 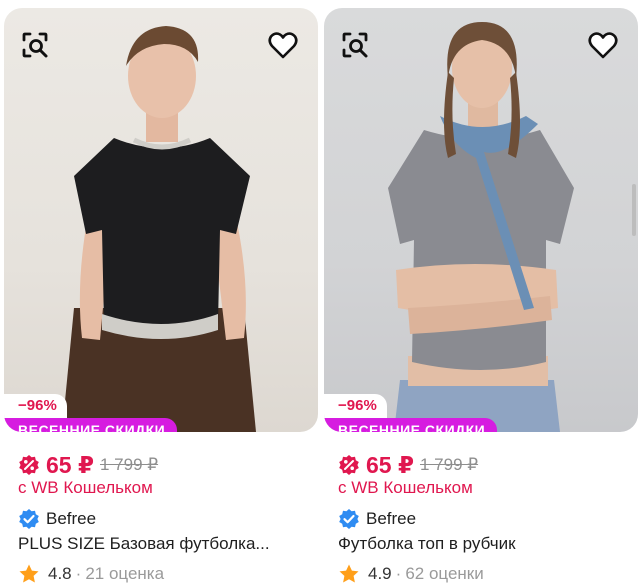 I want to click on rating-row: 4.9 · 62 оценки, so click(x=411, y=574).